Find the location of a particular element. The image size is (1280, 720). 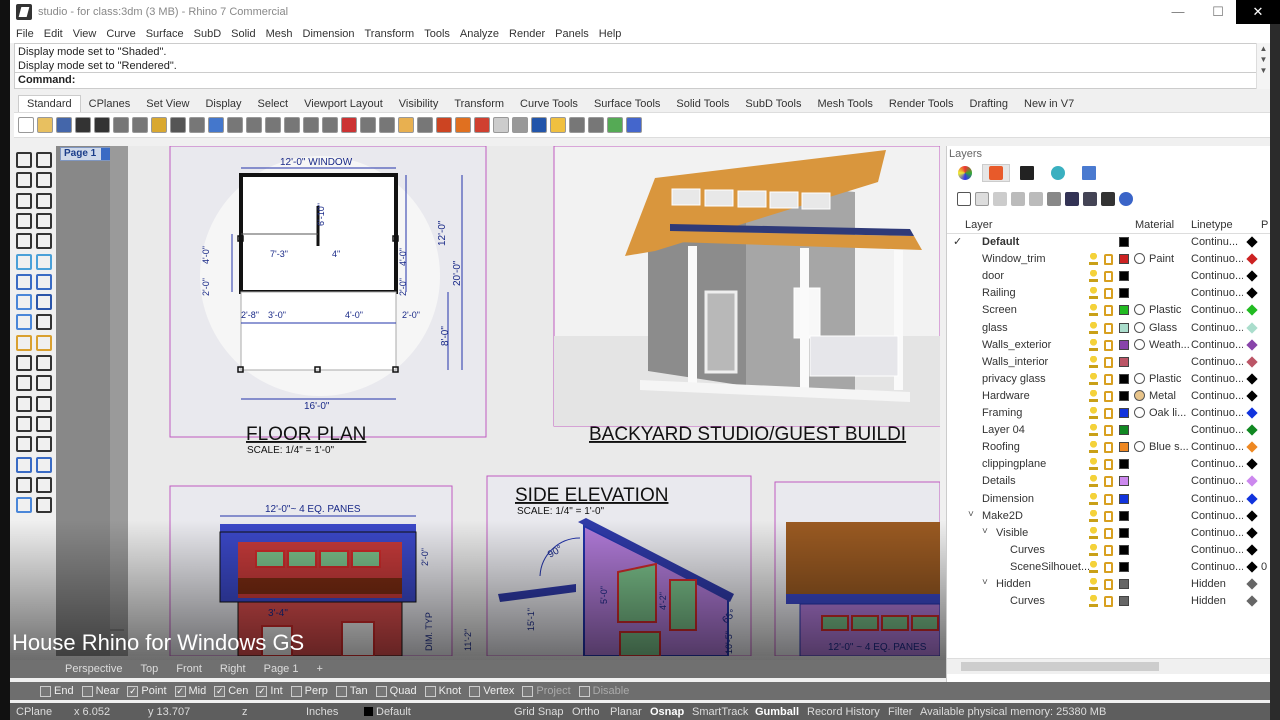

viewport-tab-add: + is located at coordinates (319, 669).